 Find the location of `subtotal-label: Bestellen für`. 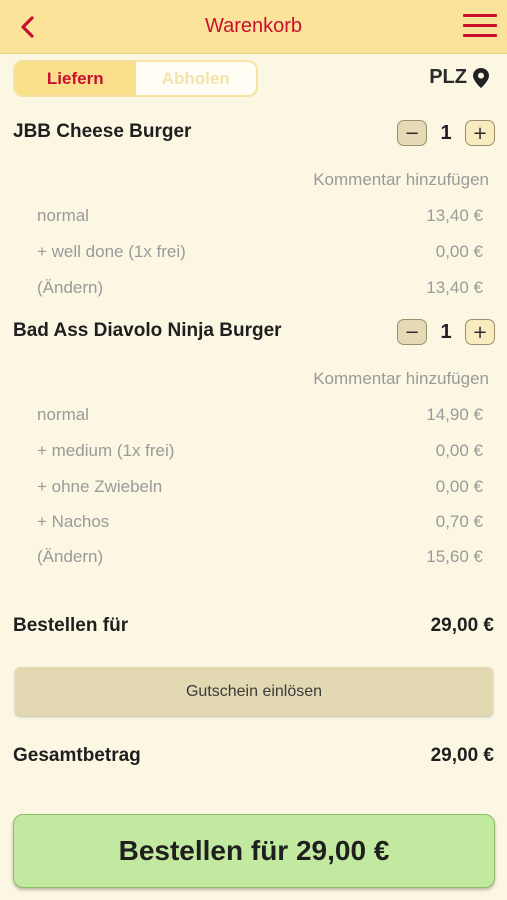

subtotal-label: Bestellen für is located at coordinates (71, 625).